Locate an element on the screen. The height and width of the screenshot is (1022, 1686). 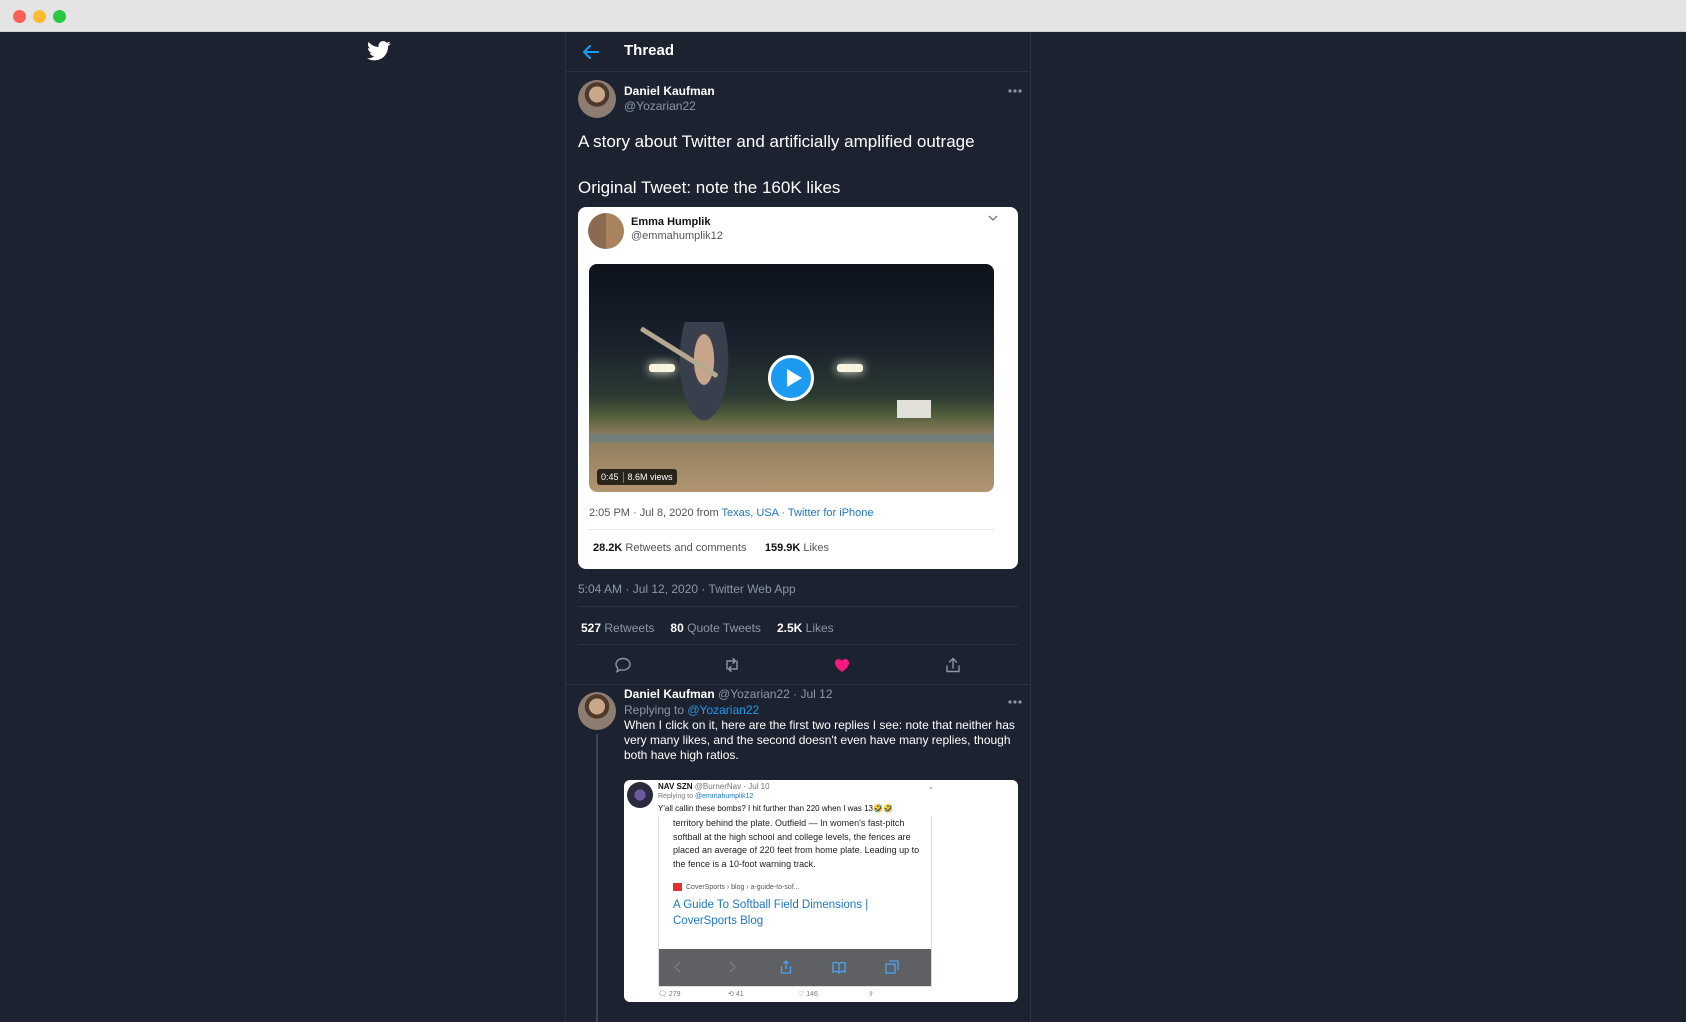
video-thumbnail: 0:45 8.6M views is located at coordinates (791, 378).